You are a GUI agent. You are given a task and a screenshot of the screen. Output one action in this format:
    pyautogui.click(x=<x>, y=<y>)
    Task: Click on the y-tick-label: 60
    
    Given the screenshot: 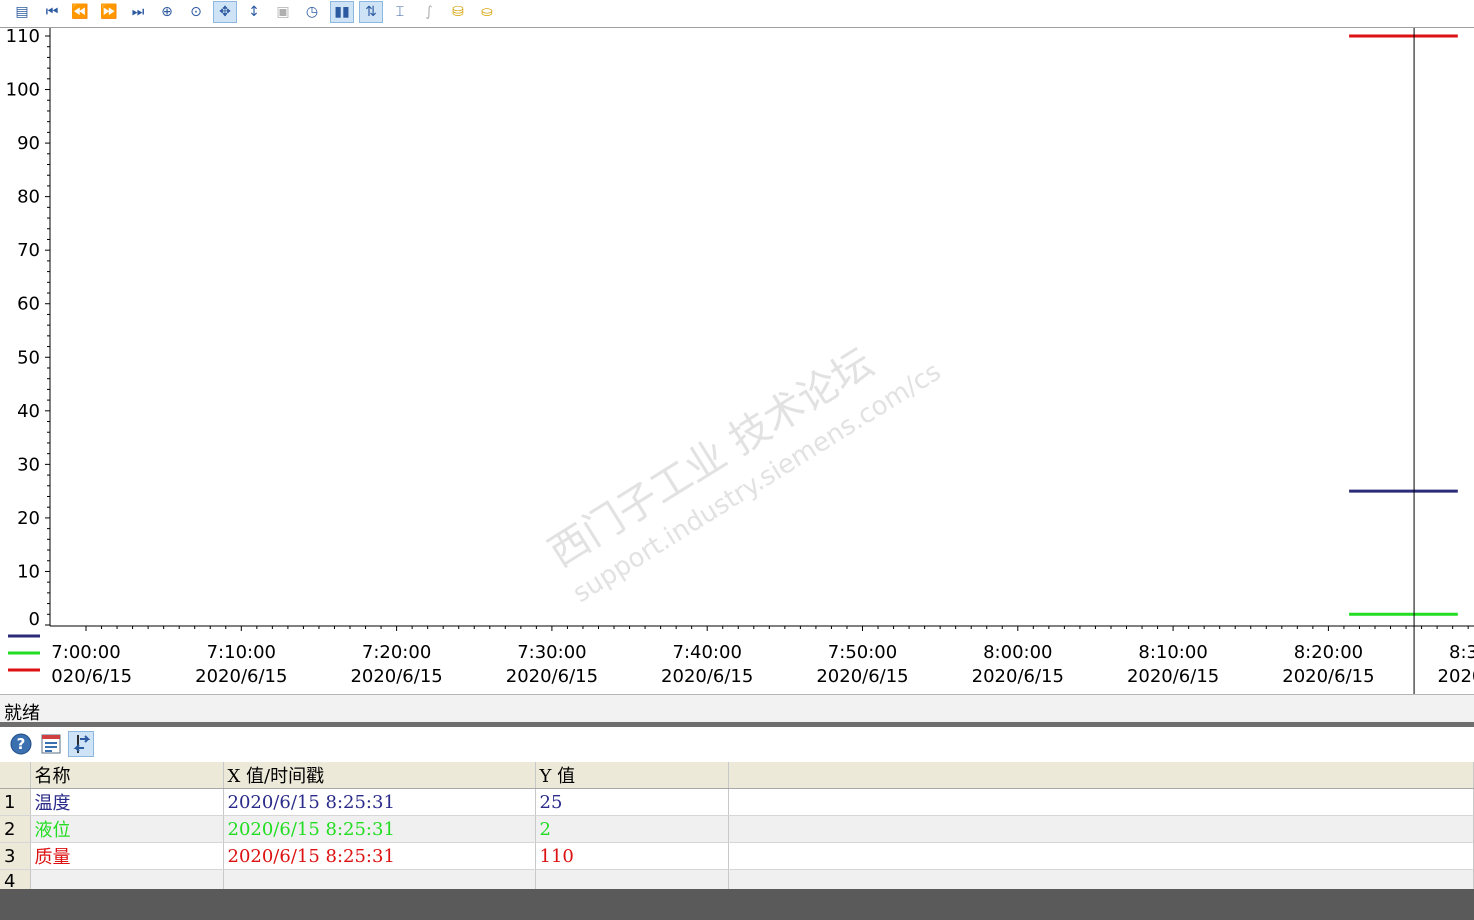 What is the action you would take?
    pyautogui.click(x=28, y=304)
    